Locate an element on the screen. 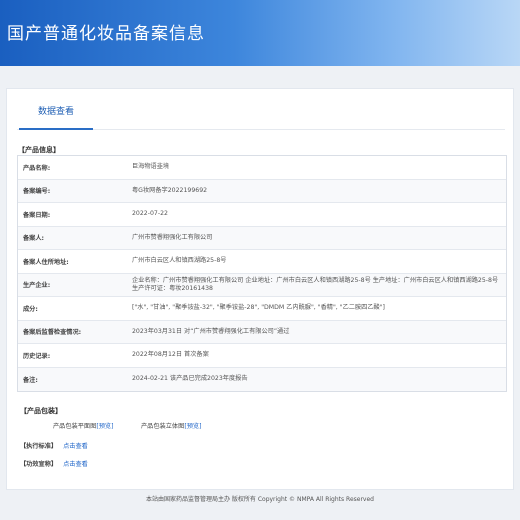 The image size is (520, 520). section-title-efficacy: 【功效宣称】 is located at coordinates (39, 464).